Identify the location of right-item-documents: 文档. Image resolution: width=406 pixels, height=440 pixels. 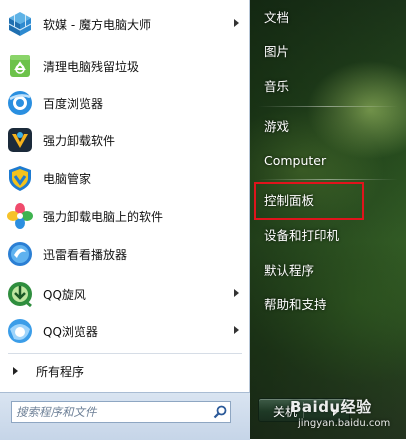
(276, 18).